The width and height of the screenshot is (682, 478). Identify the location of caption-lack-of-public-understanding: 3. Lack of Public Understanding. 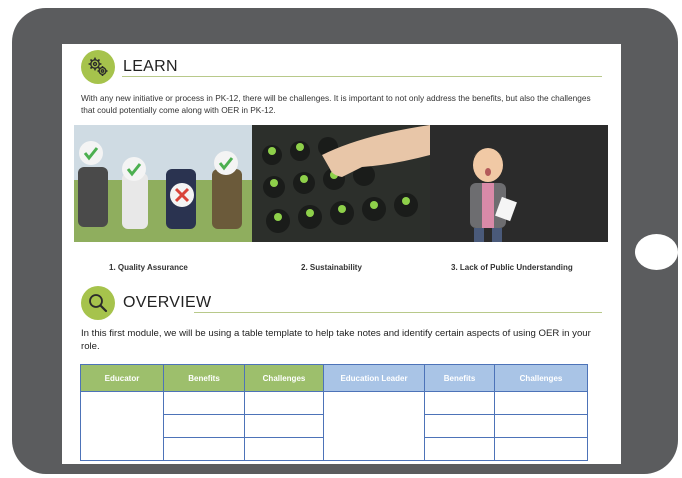
(512, 267).